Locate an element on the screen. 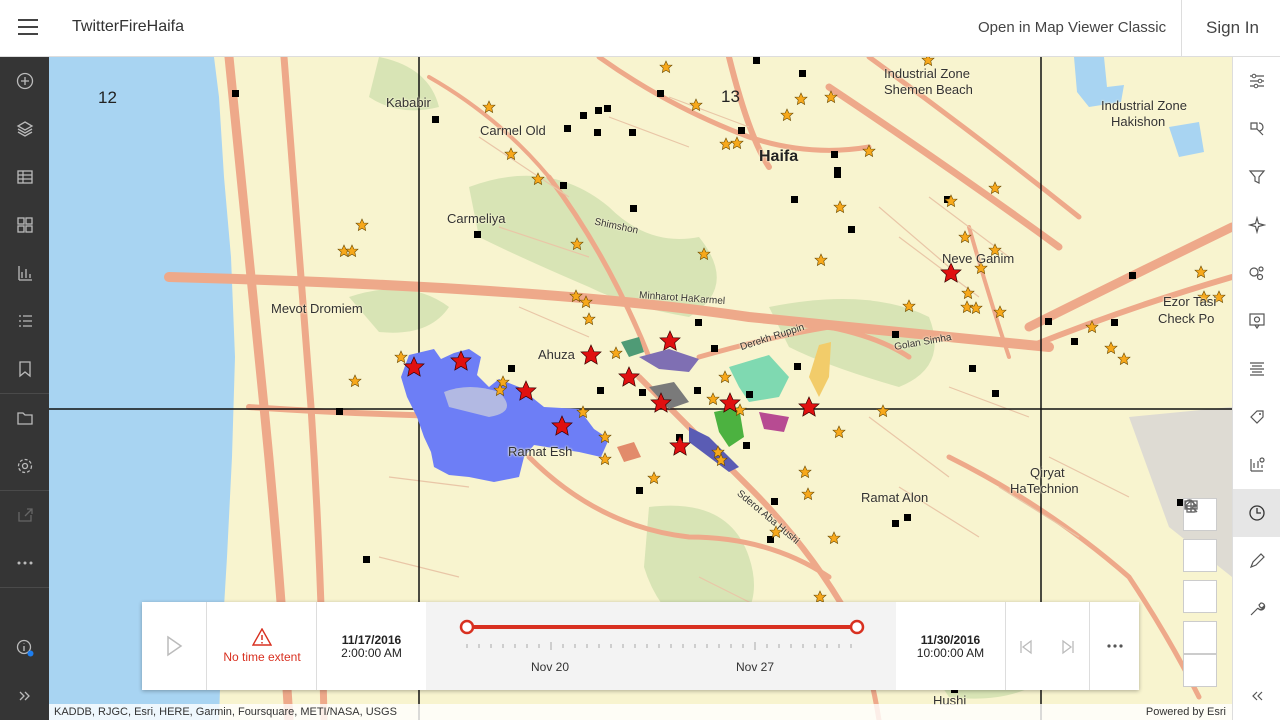 This screenshot has width=1280, height=720. folder-icon is located at coordinates (24, 418).